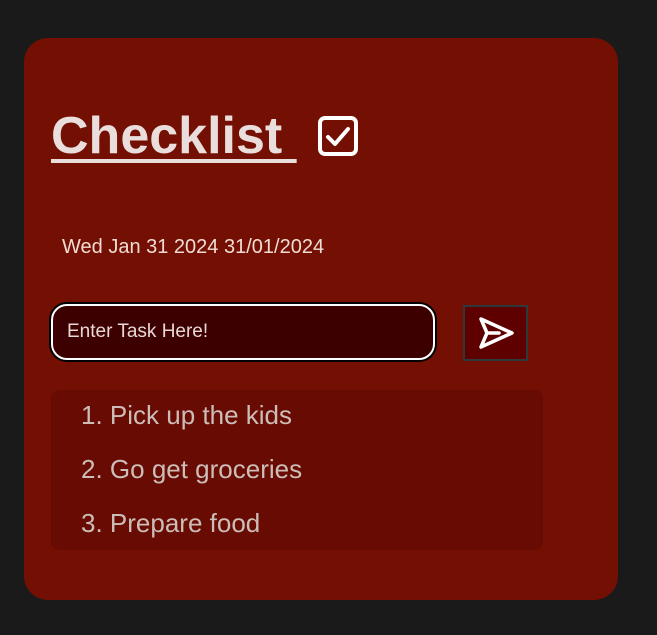 The image size is (657, 635). I want to click on task-item: 1. Pick up the kids, so click(186, 415).